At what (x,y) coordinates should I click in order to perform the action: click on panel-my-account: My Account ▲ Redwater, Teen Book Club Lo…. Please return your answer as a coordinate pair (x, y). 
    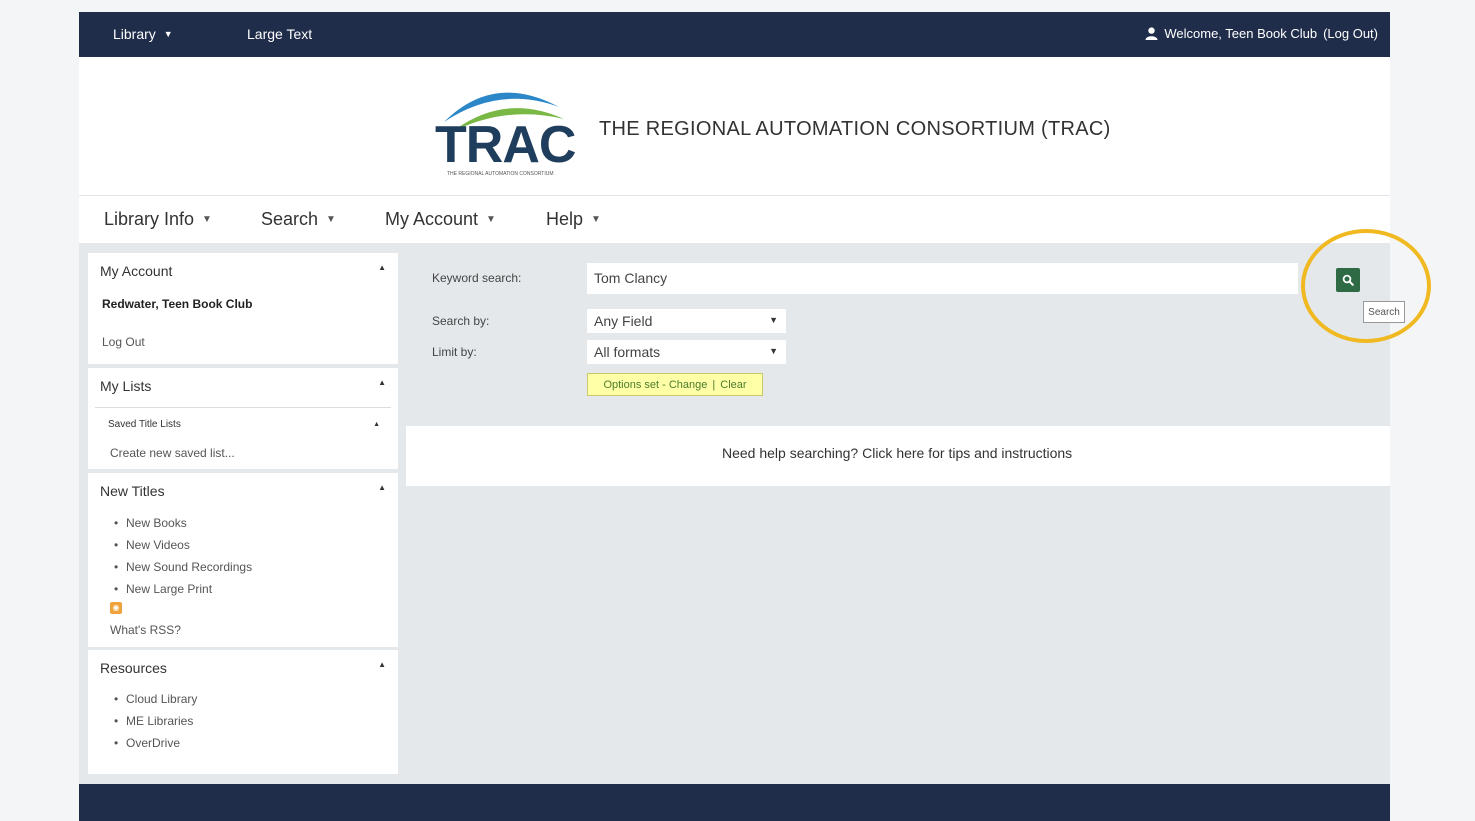
    Looking at the image, I should click on (243, 308).